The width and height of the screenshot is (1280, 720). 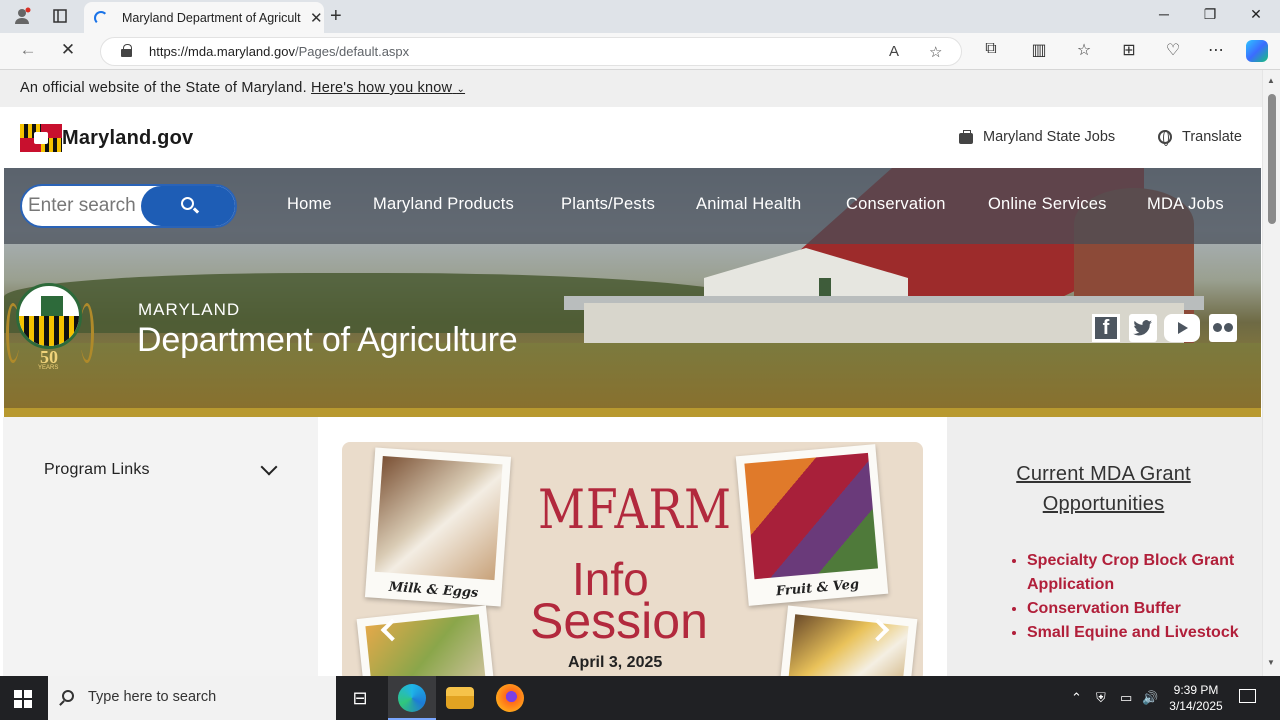 I want to click on browser-essentials-icon: ♡, so click(x=1173, y=50).